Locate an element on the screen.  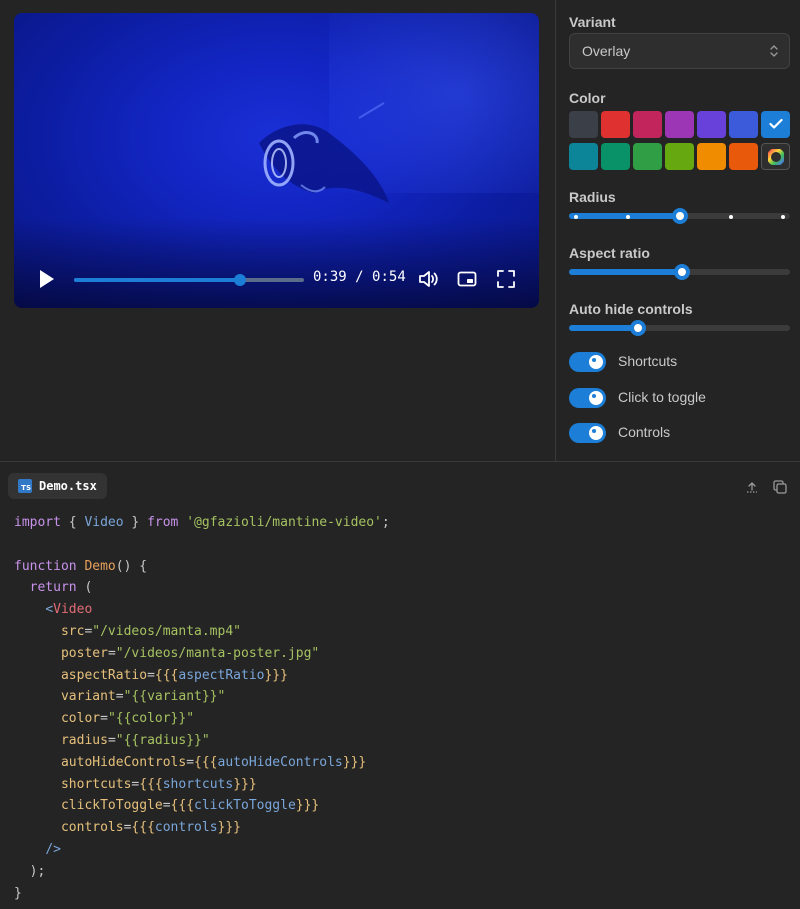
shortcuts-switch is located at coordinates (587, 362).